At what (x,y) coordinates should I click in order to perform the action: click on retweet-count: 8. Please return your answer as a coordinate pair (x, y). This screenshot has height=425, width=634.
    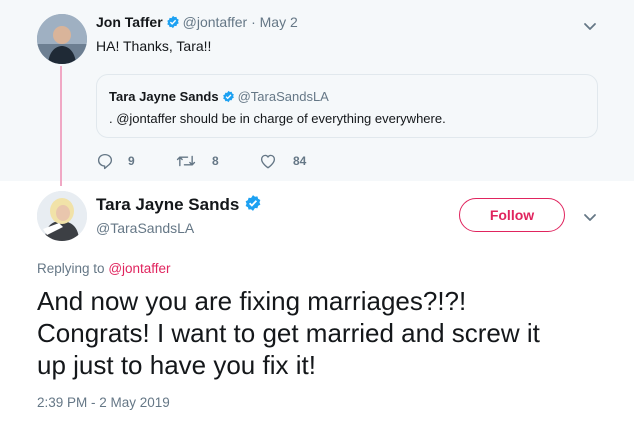
    Looking at the image, I should click on (215, 161).